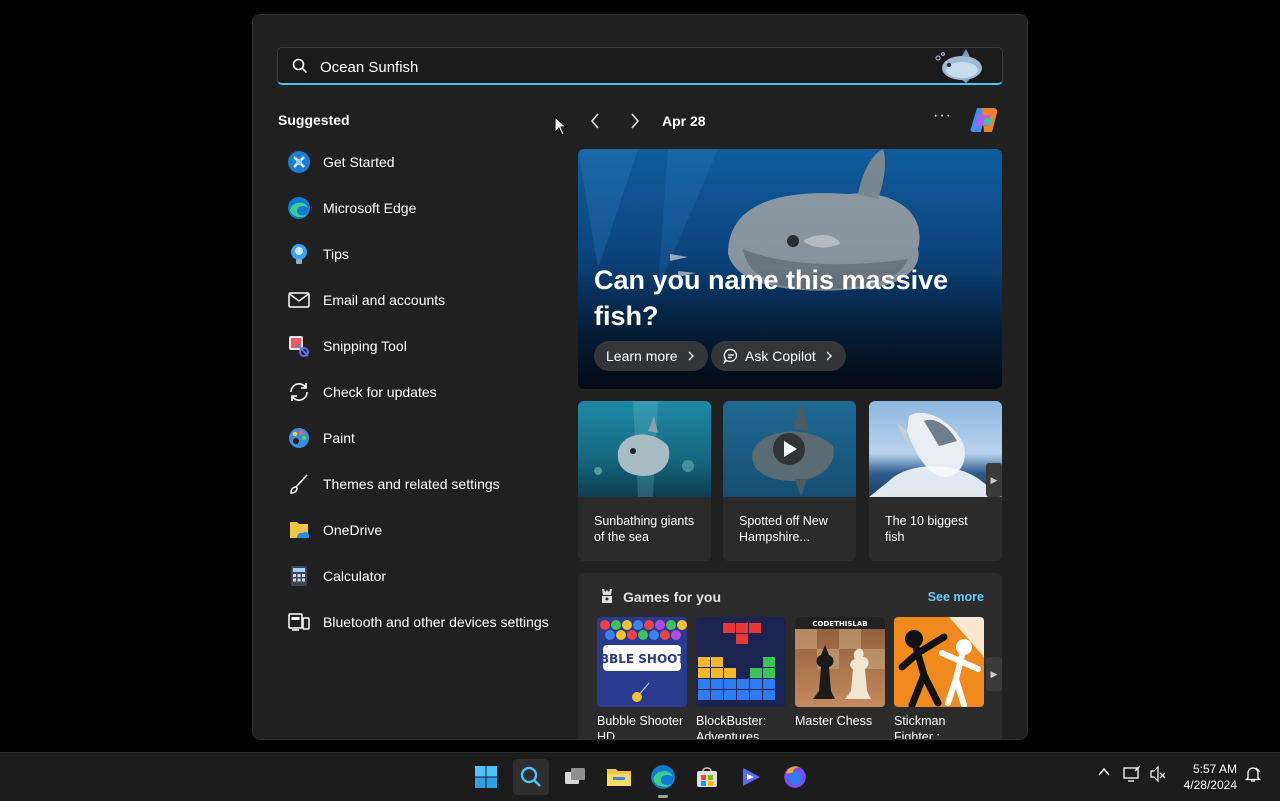 The height and width of the screenshot is (801, 1280). I want to click on suggested-heading: Suggested, so click(314, 120).